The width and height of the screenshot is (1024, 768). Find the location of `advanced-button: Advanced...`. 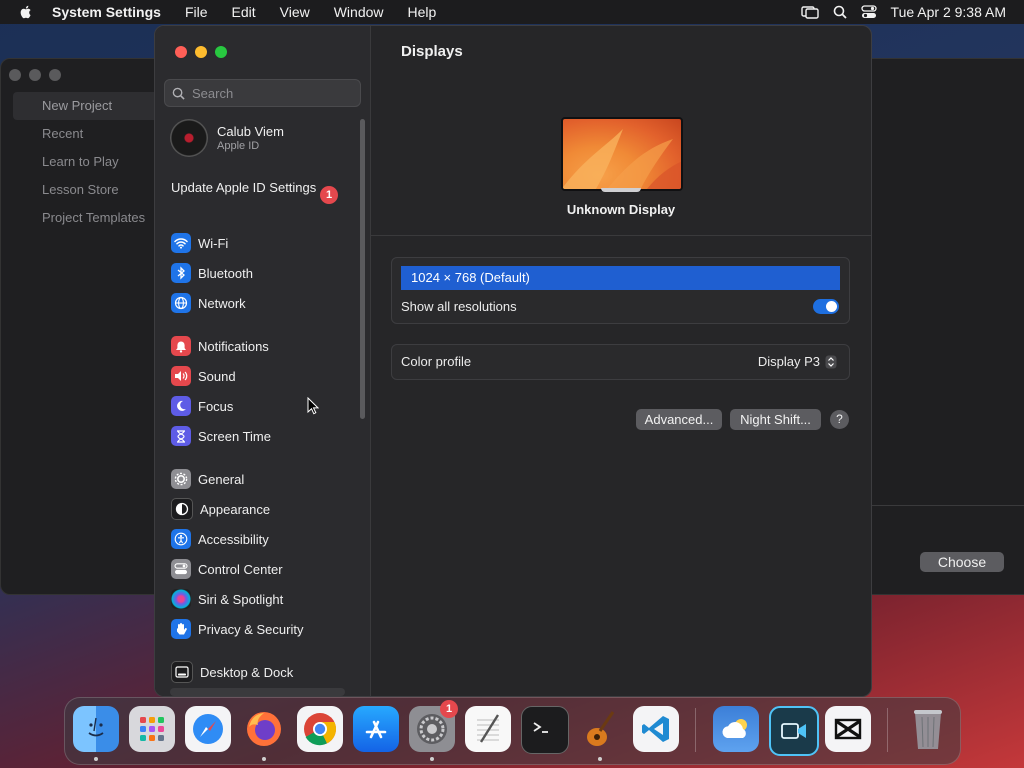

advanced-button: Advanced... is located at coordinates (679, 419).